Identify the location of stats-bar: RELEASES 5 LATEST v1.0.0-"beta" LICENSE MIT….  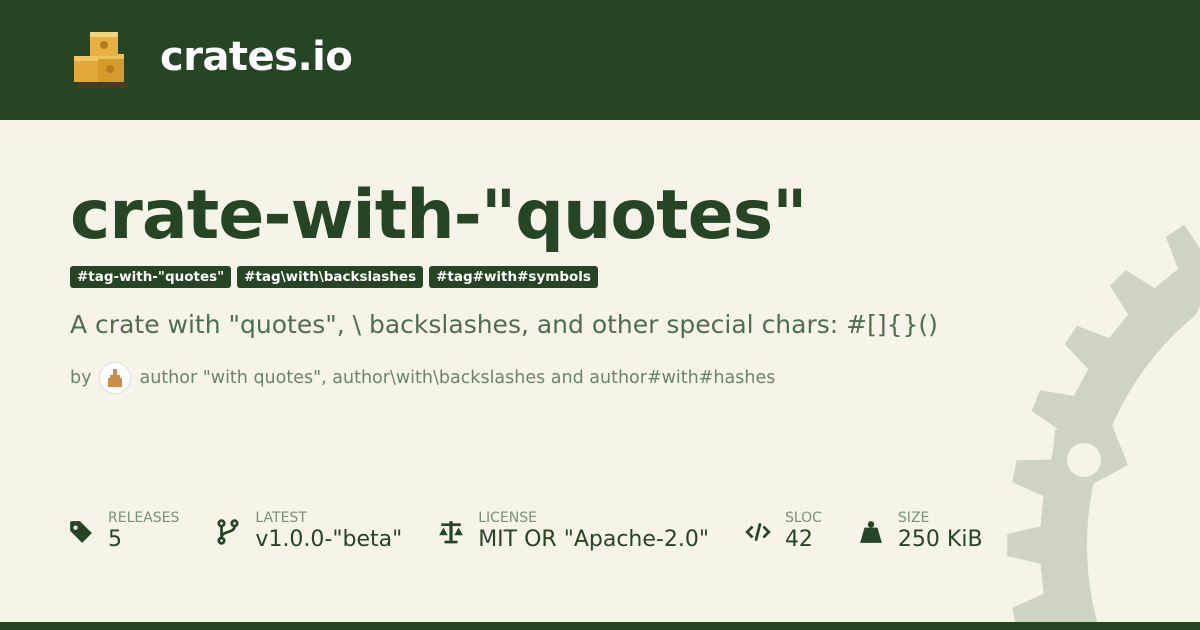
(543, 531).